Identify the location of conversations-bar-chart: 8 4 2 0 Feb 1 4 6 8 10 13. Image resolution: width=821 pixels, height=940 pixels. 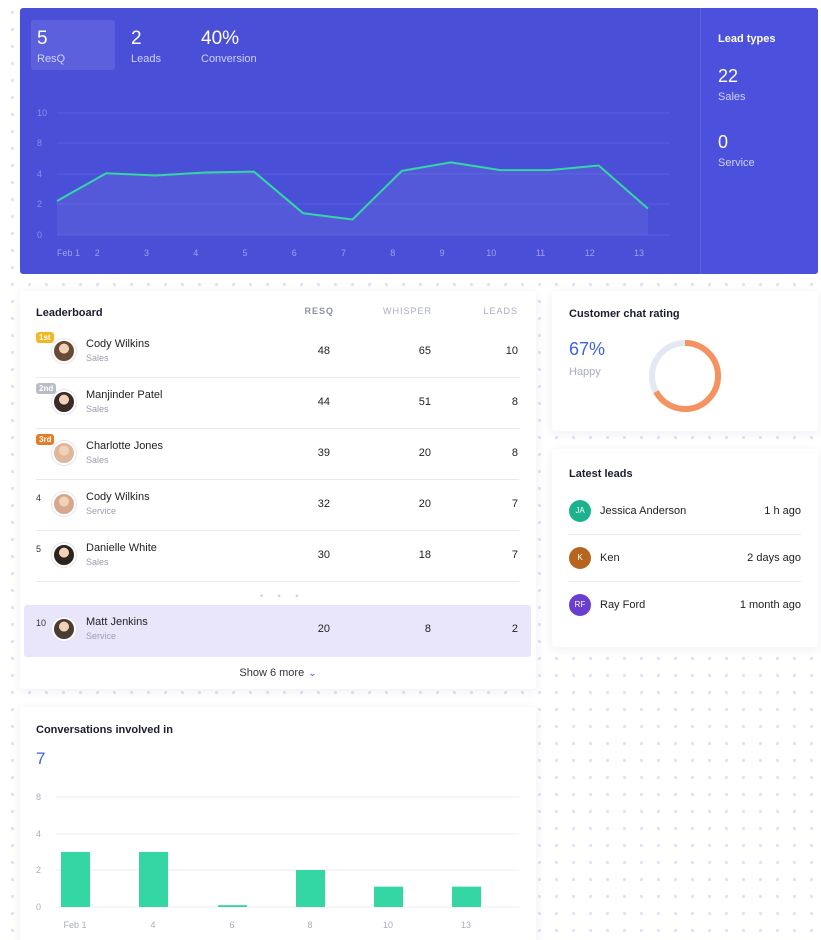
(277, 861).